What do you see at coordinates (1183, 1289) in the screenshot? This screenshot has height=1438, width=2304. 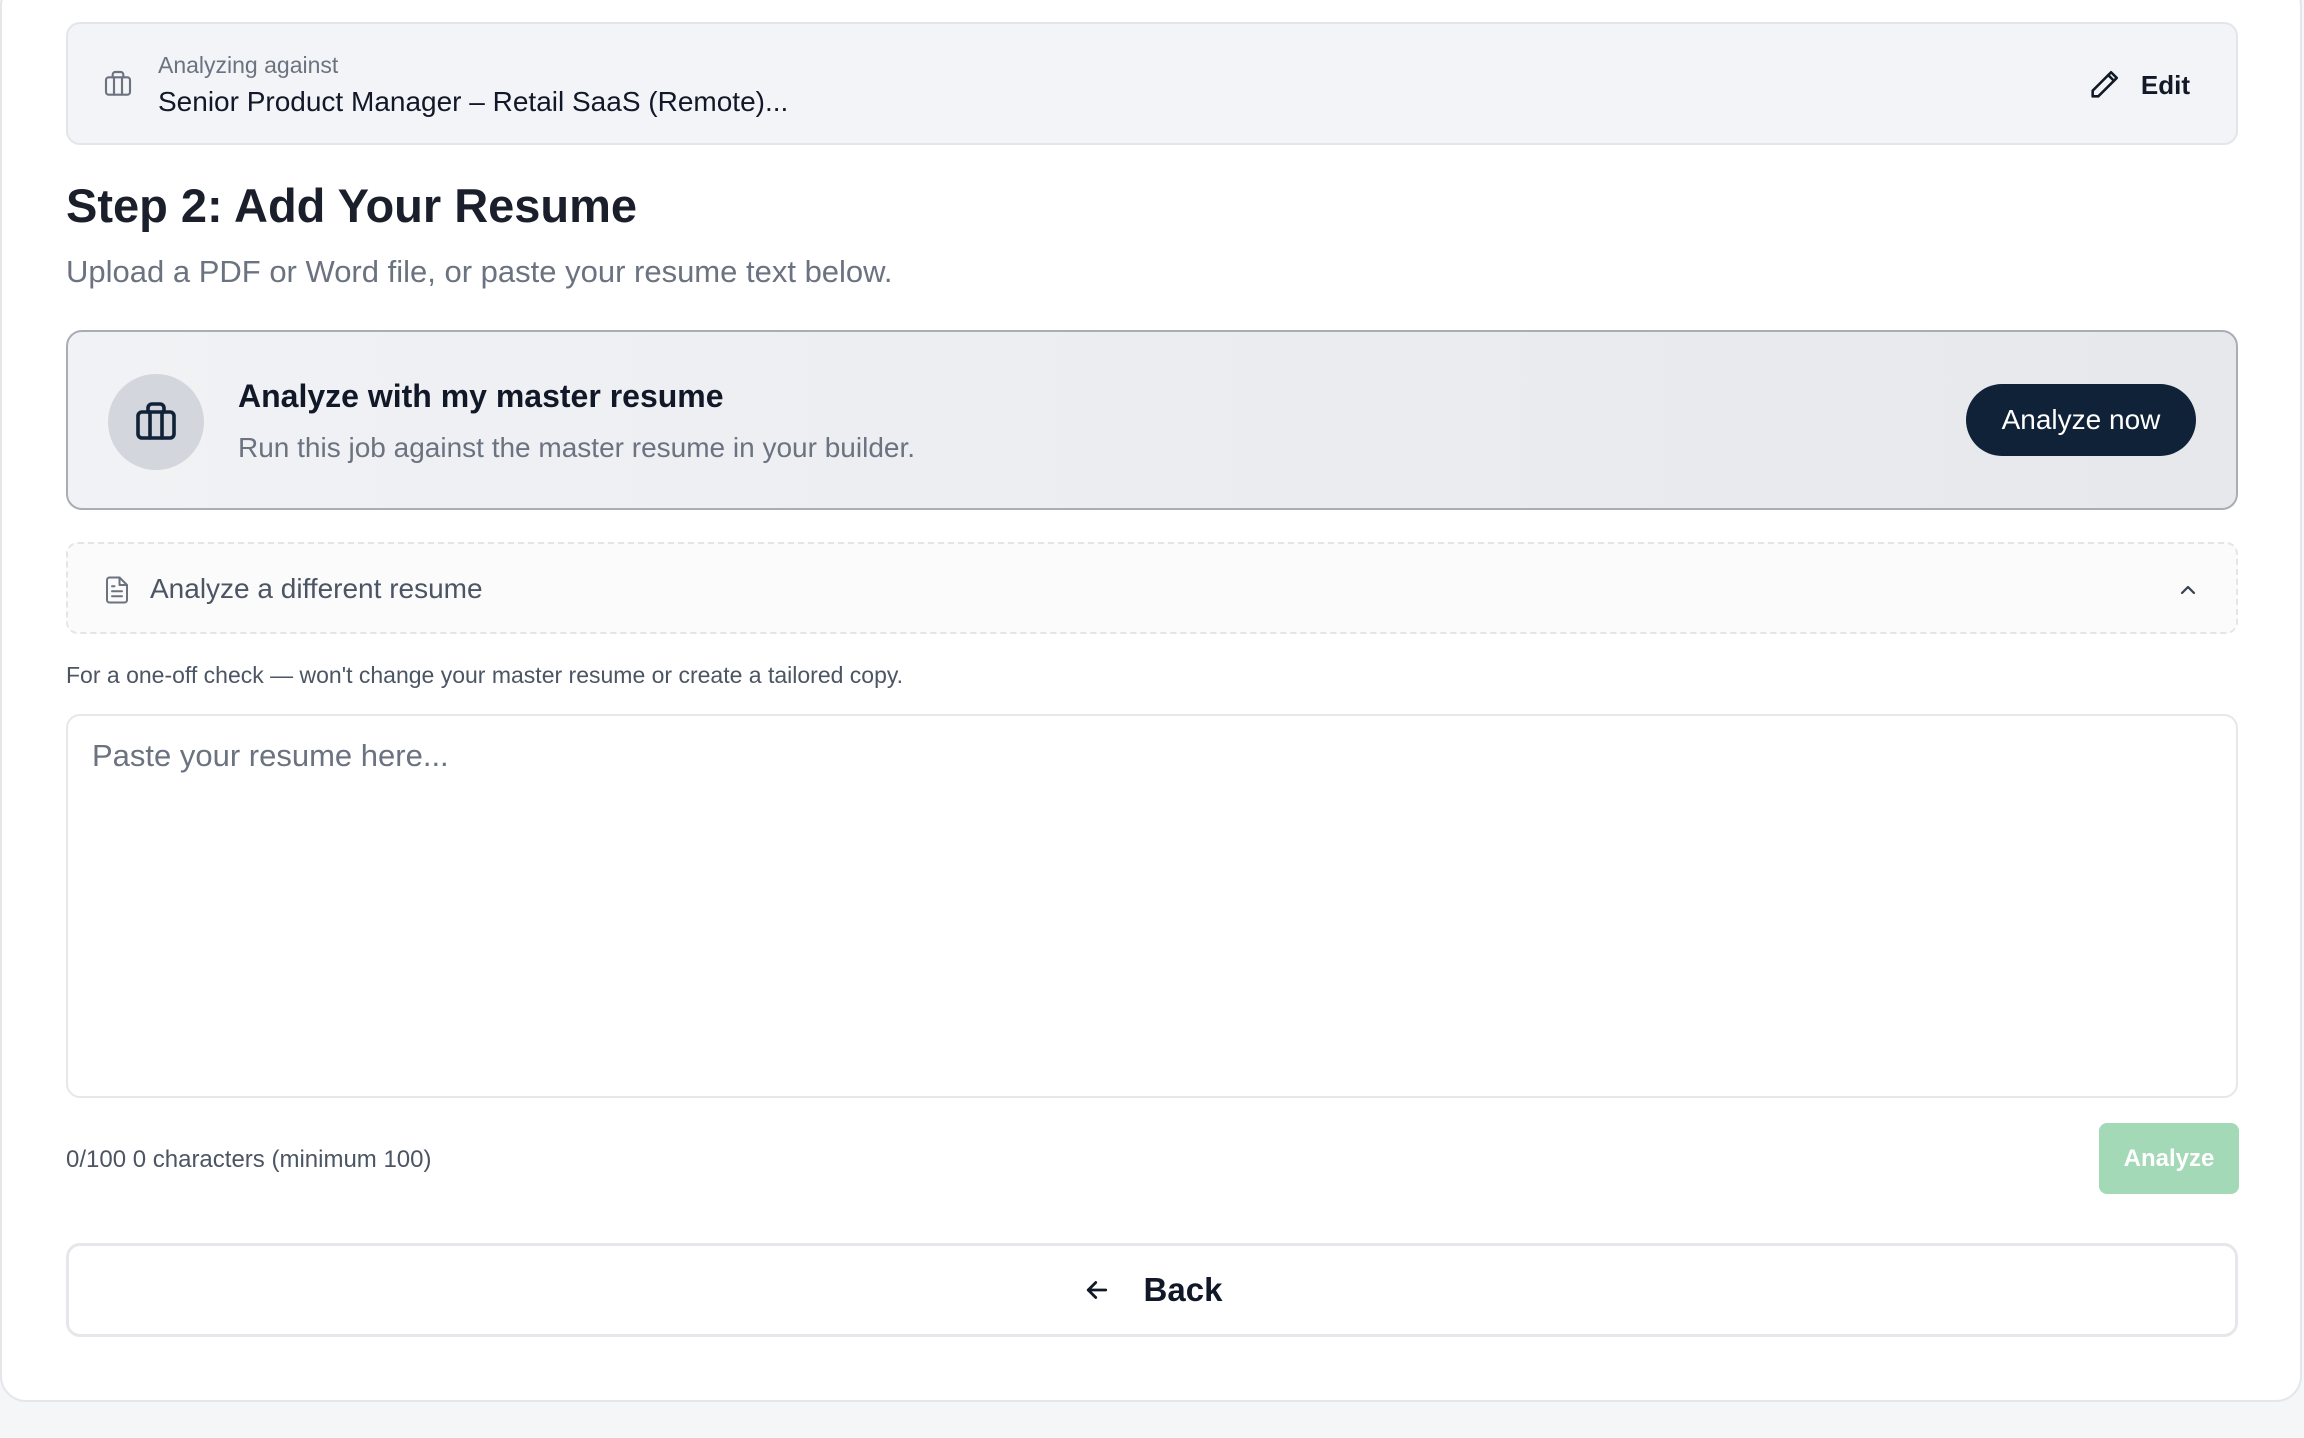 I see `back-label: Back` at bounding box center [1183, 1289].